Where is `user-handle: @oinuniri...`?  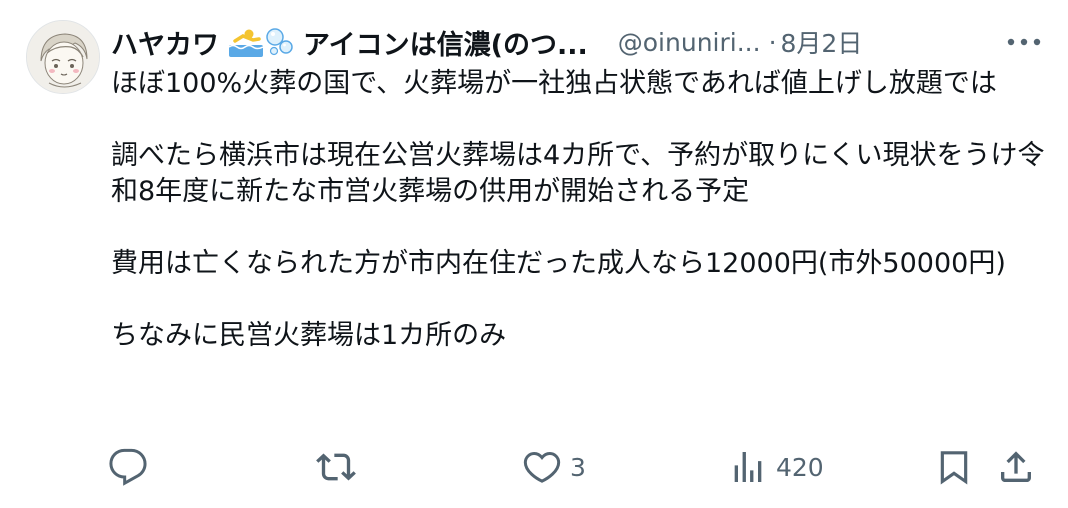 user-handle: @oinuniri... is located at coordinates (689, 42).